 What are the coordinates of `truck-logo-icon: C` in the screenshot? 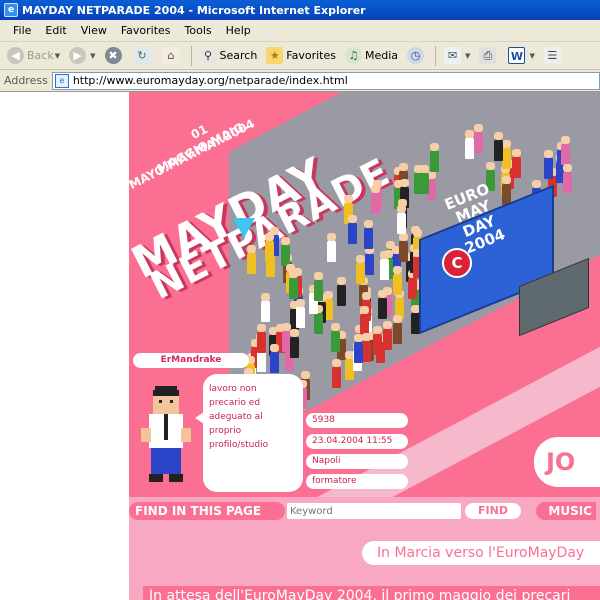 It's located at (457, 263).